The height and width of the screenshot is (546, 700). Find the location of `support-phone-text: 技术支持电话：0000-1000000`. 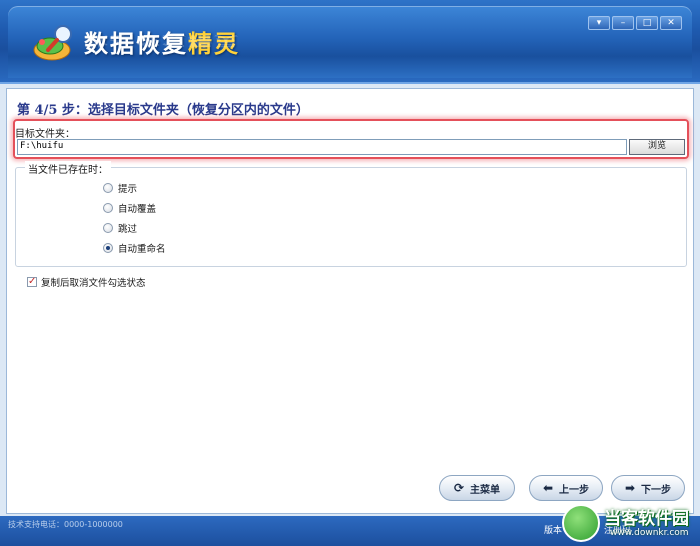

support-phone-text: 技术支持电话：0000-1000000 is located at coordinates (65, 524).